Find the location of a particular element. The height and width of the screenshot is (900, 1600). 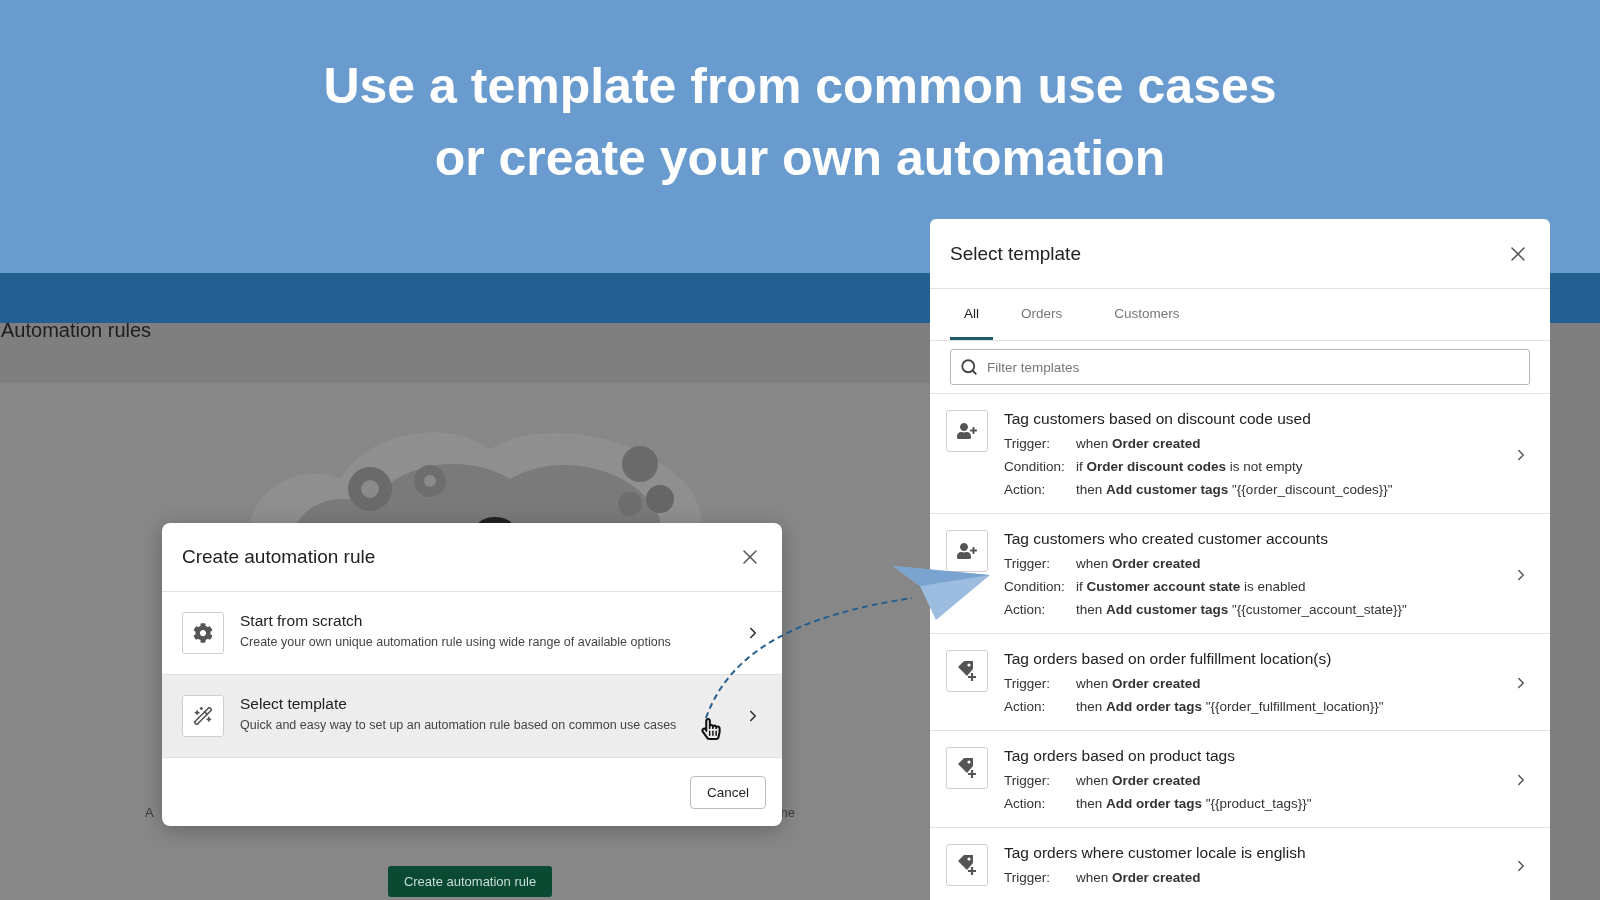

option-title: Start from scratch is located at coordinates (301, 621).